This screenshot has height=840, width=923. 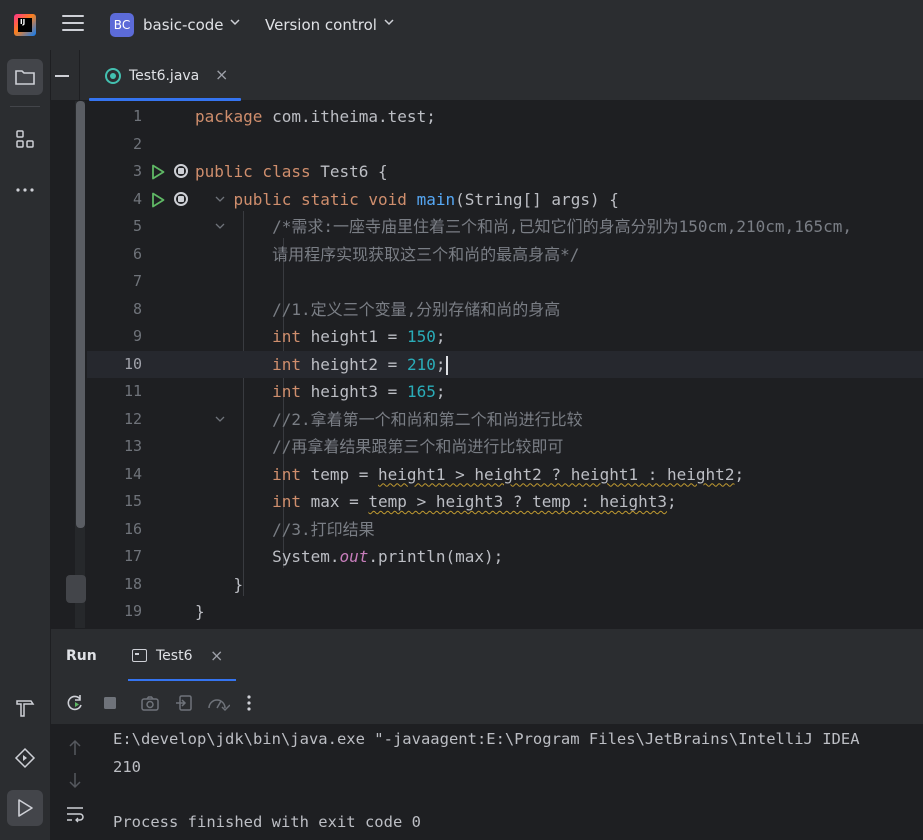 What do you see at coordinates (447, 365) in the screenshot?
I see `text-caret` at bounding box center [447, 365].